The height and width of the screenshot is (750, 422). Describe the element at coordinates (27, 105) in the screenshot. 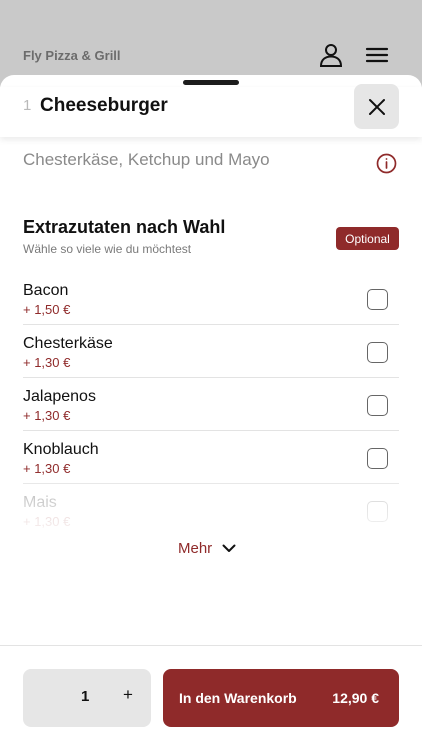

I see `quantity-prefix: 1` at that location.